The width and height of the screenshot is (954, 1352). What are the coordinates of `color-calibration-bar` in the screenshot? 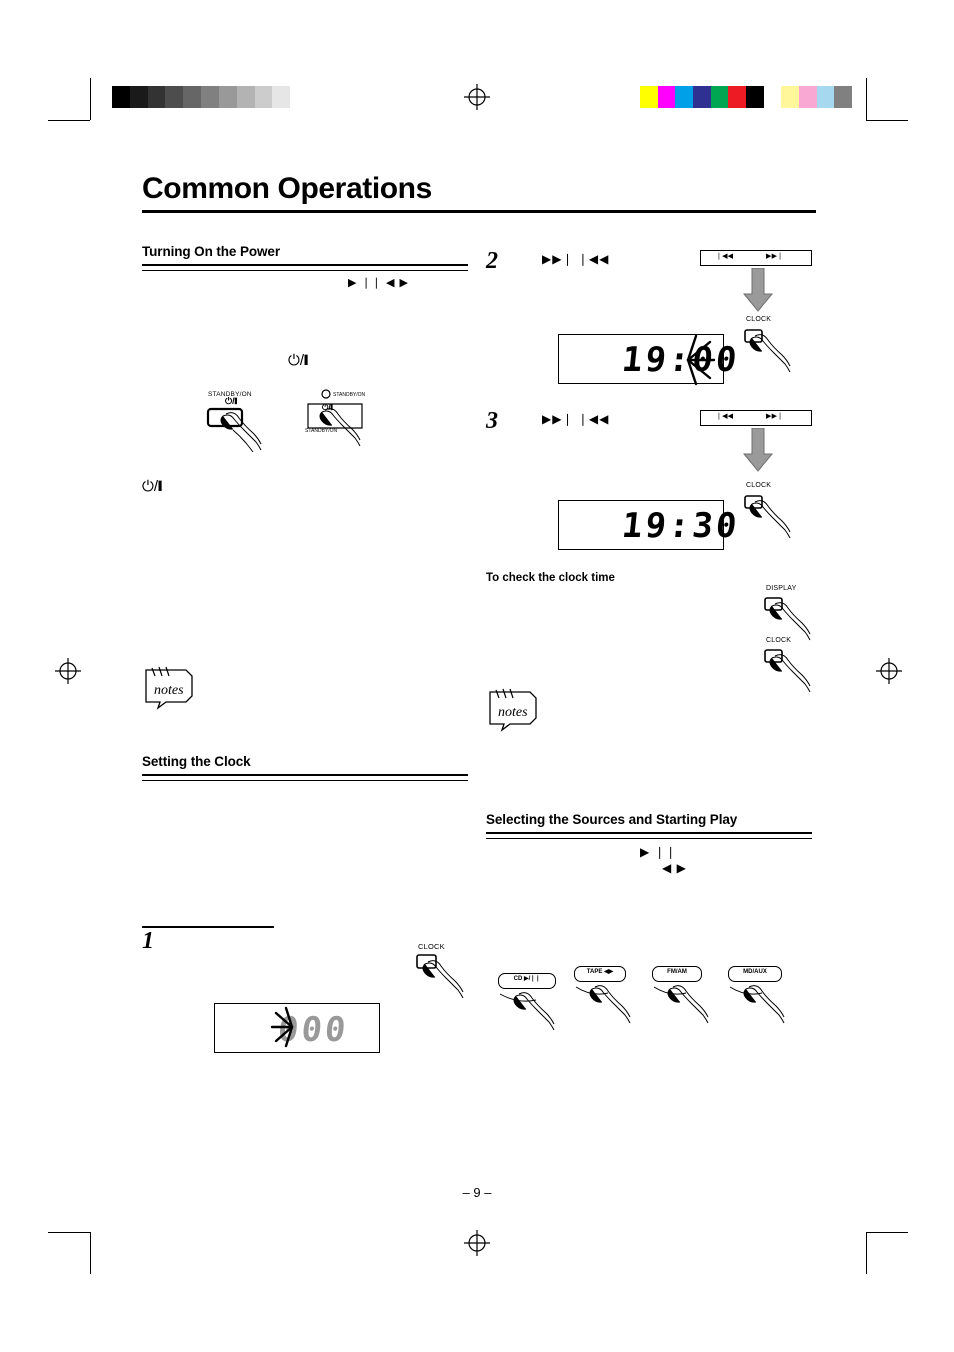 It's located at (746, 97).